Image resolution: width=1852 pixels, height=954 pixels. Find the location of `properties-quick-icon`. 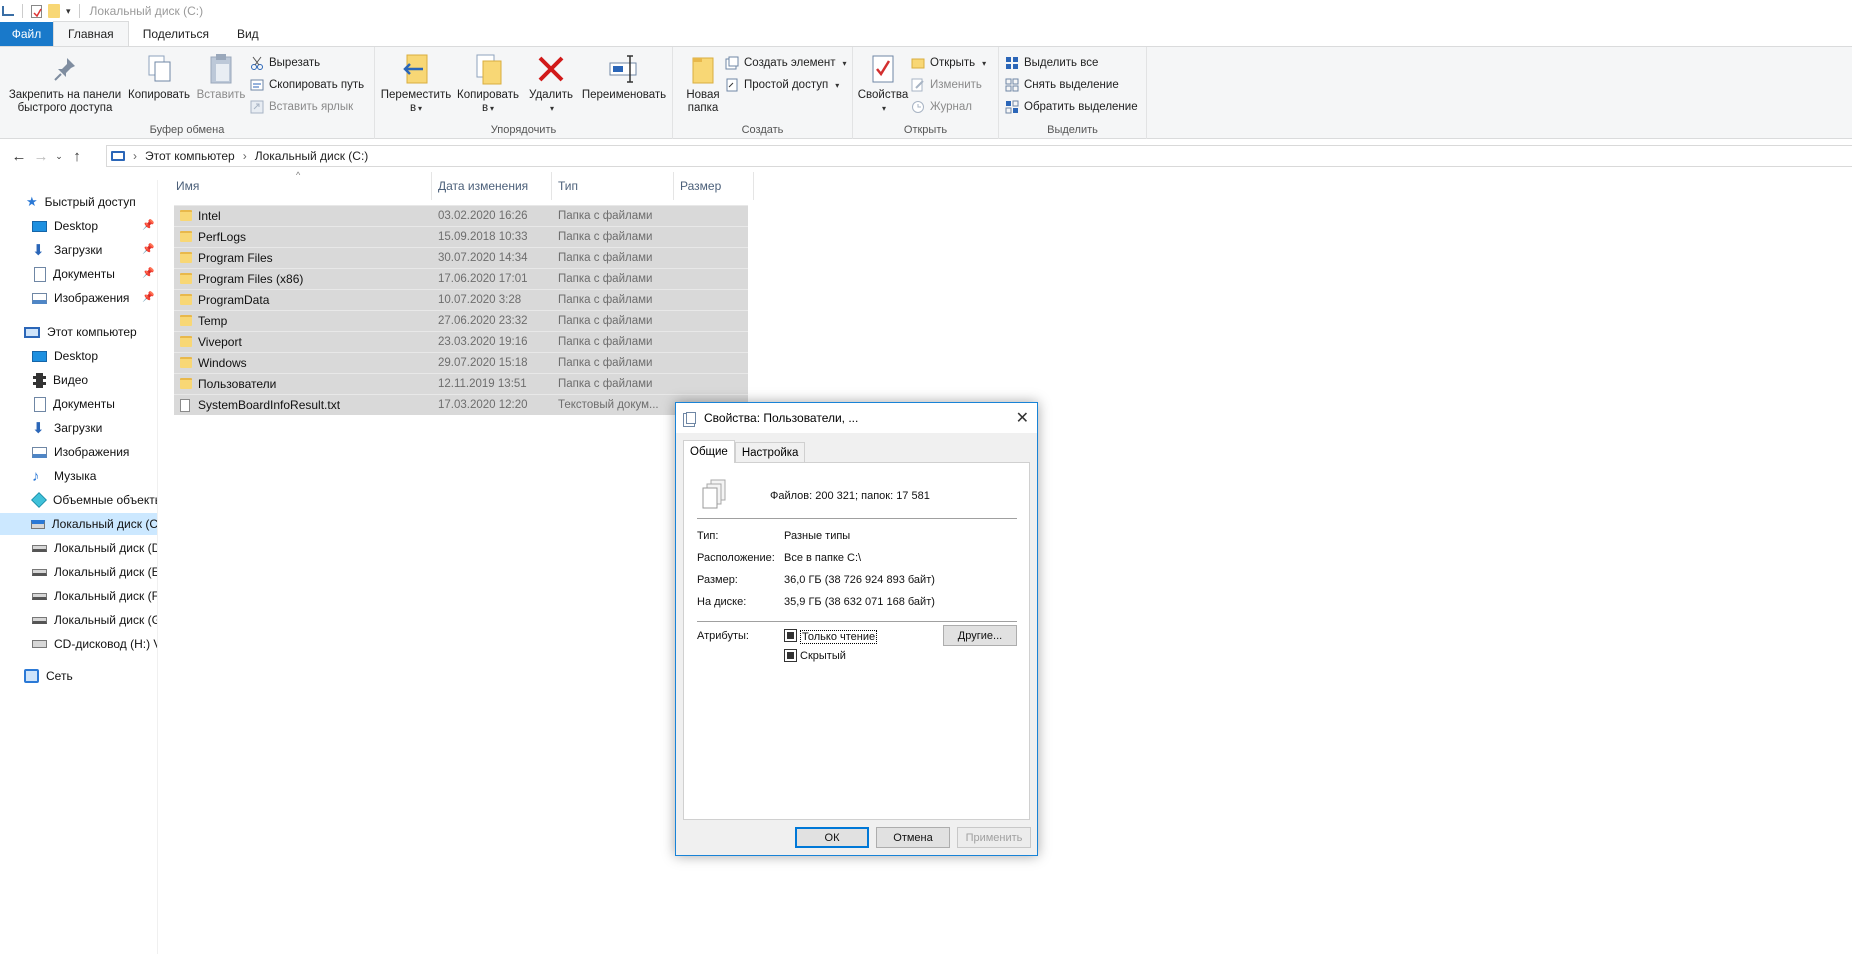

properties-quick-icon is located at coordinates (36, 11).